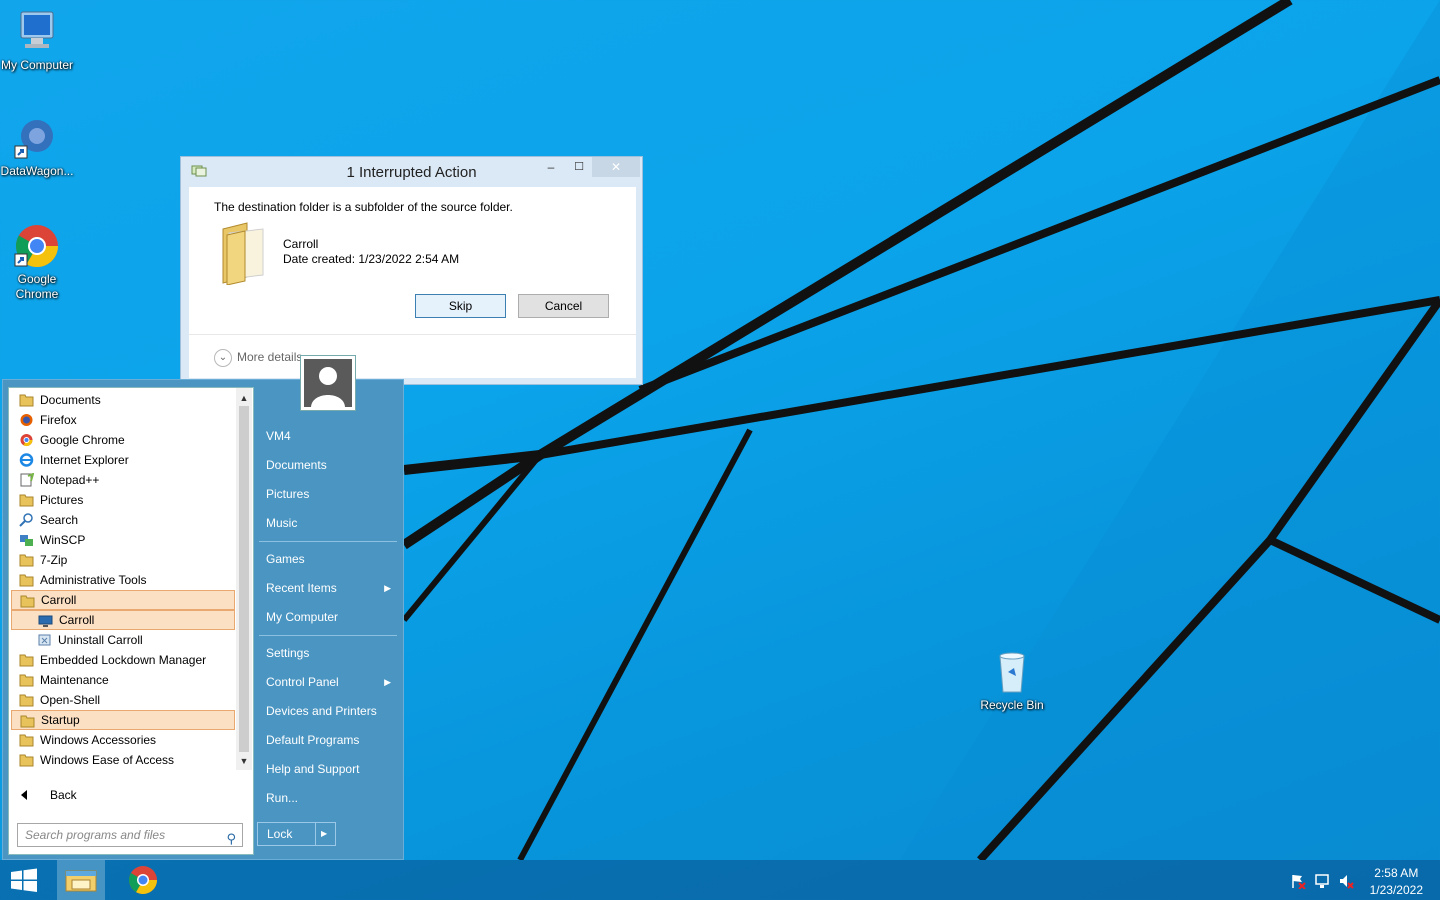 This screenshot has height=900, width=1440. Describe the element at coordinates (328, 635) in the screenshot. I see `start-menu-separator` at that location.